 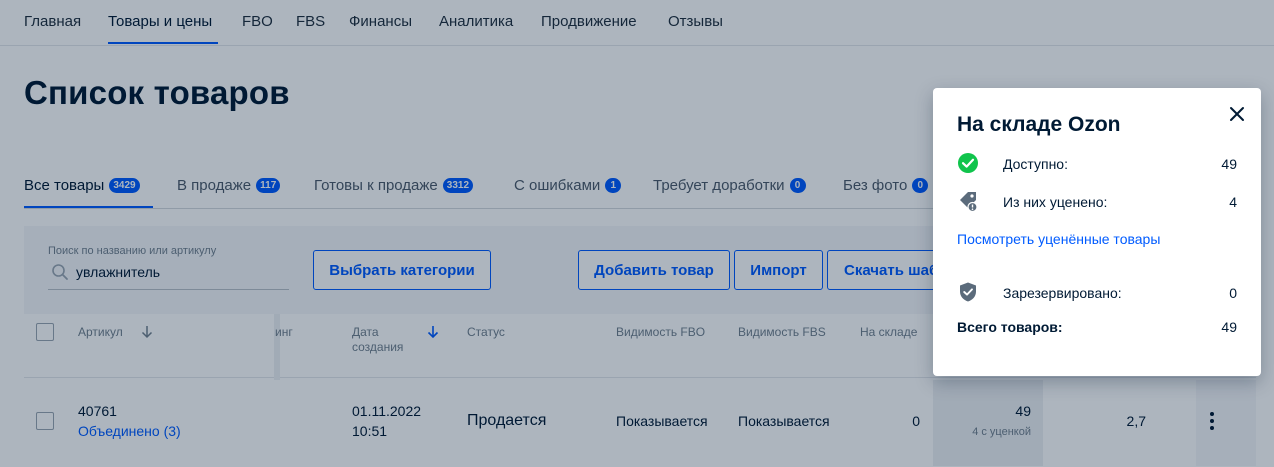 I want to click on tab-count-badge: 117, so click(x=268, y=185).